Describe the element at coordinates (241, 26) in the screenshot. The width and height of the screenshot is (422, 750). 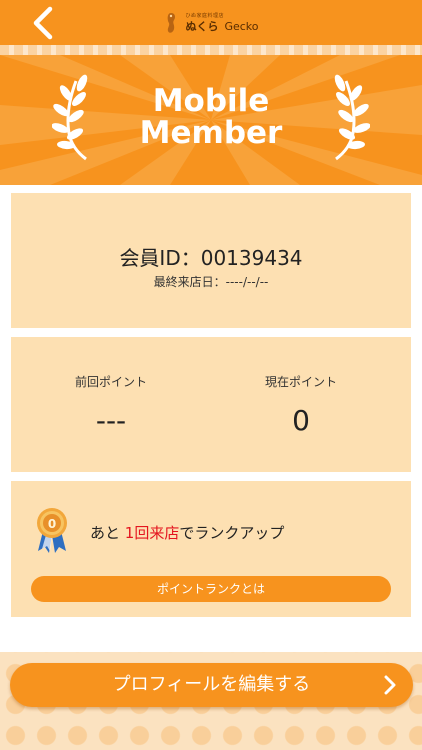
I see `logo-name-en: Gecko` at that location.